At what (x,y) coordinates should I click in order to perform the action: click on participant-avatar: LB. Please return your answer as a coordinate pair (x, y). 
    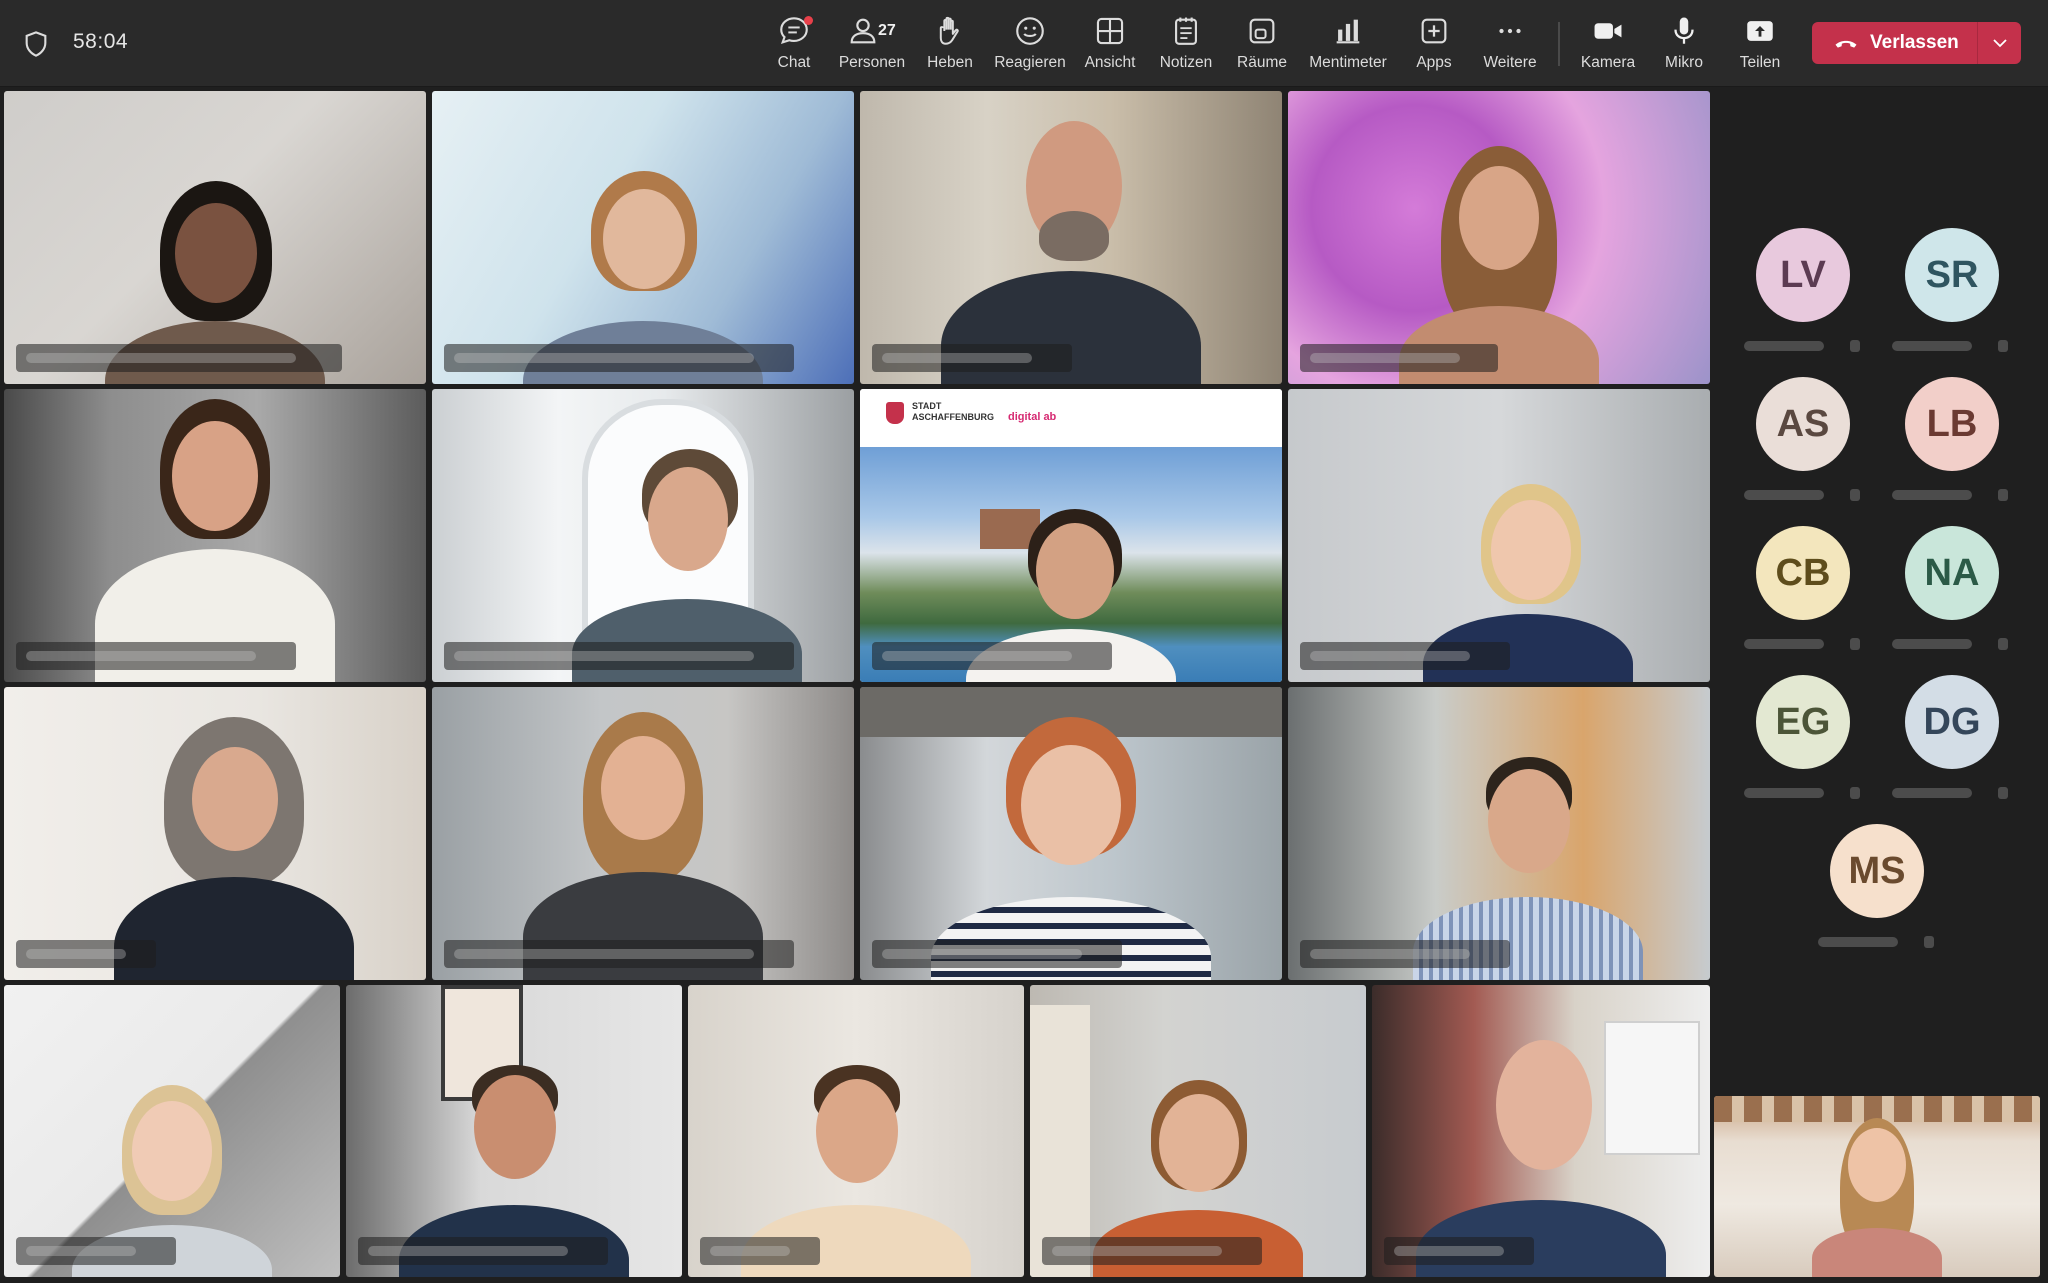
    Looking at the image, I should click on (1952, 424).